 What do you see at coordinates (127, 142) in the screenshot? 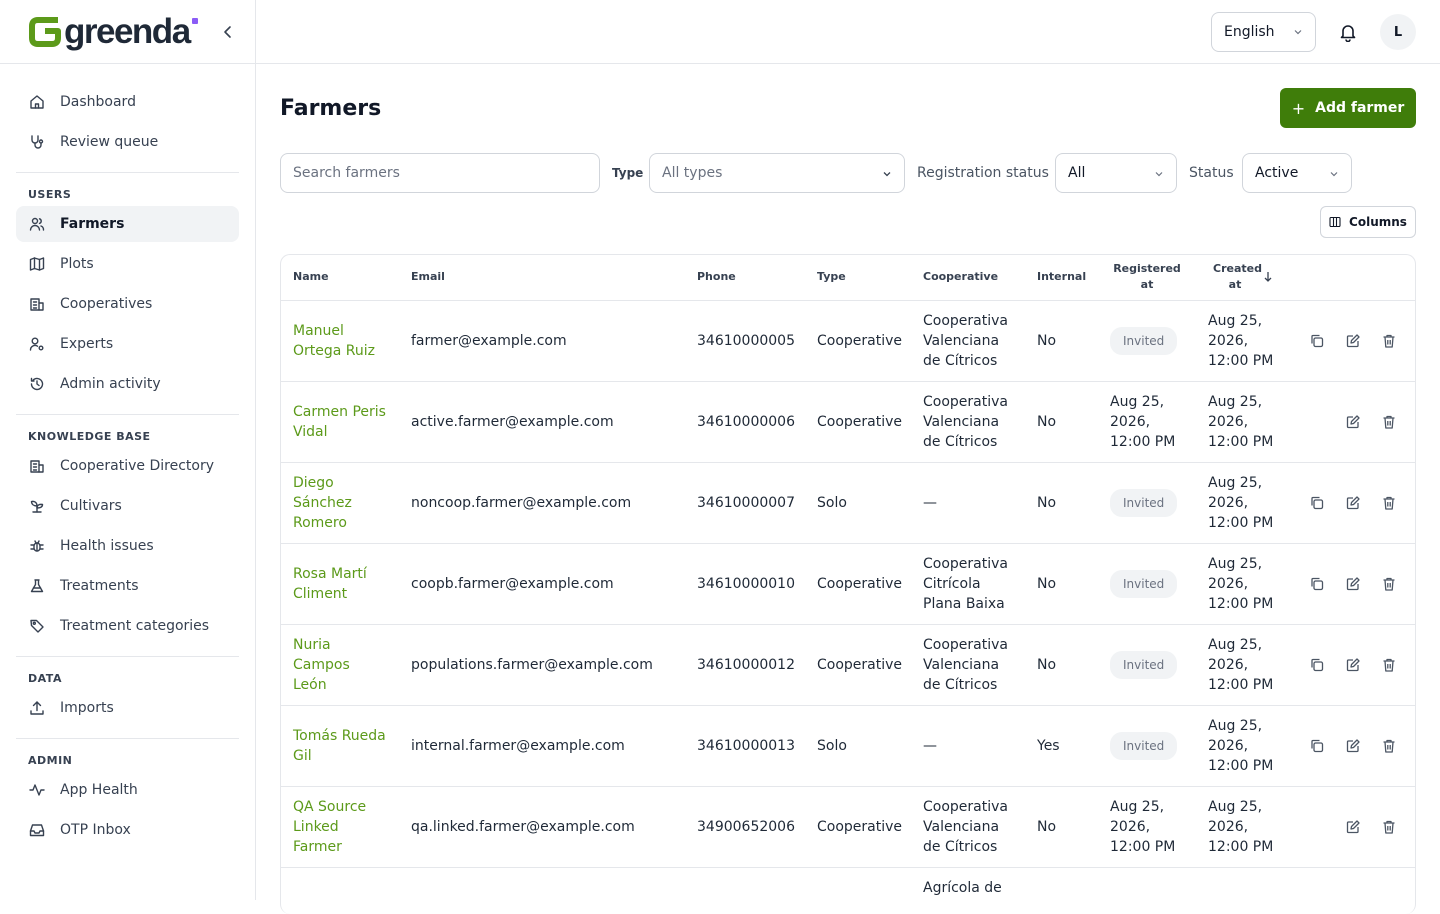
I see `sidebar-item-review-queue: Review queue` at bounding box center [127, 142].